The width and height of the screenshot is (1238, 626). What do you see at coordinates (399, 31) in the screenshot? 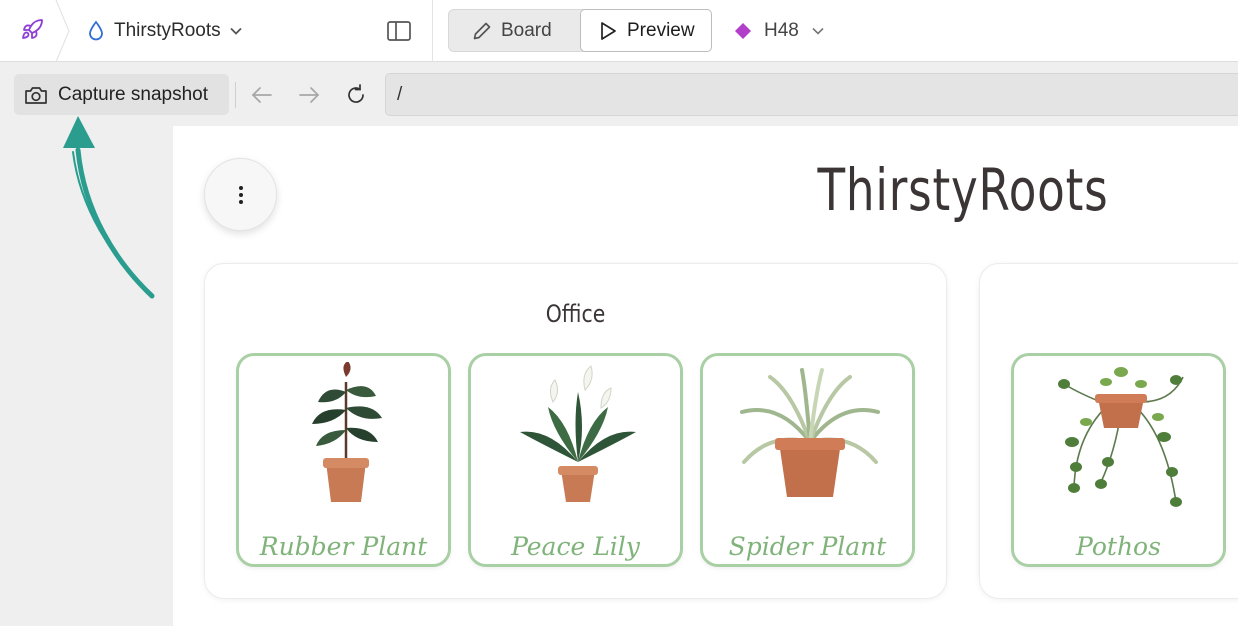
I see `sidebar-toggle-icon` at bounding box center [399, 31].